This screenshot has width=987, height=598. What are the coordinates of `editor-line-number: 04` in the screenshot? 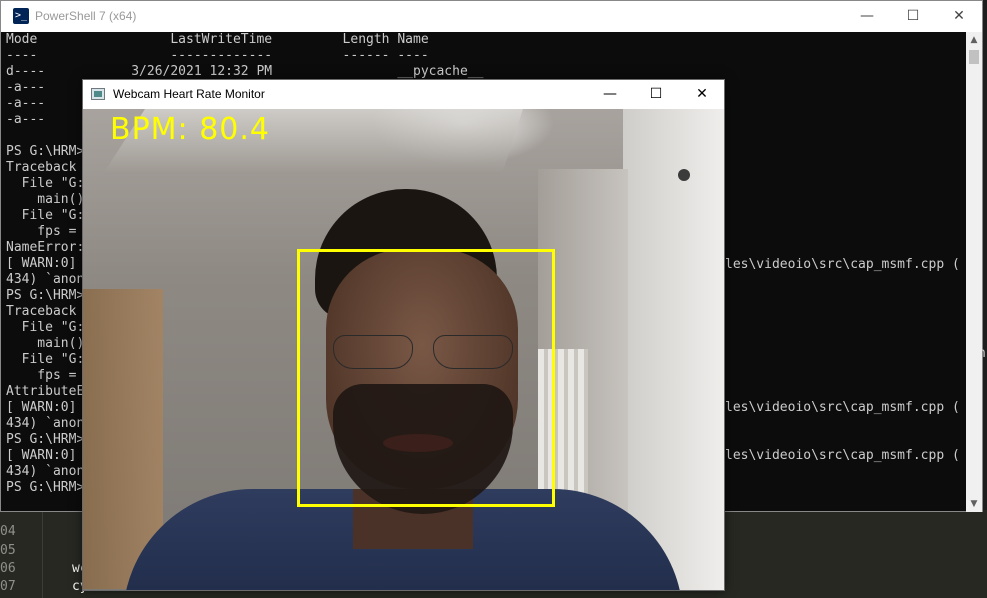 It's located at (8, 531).